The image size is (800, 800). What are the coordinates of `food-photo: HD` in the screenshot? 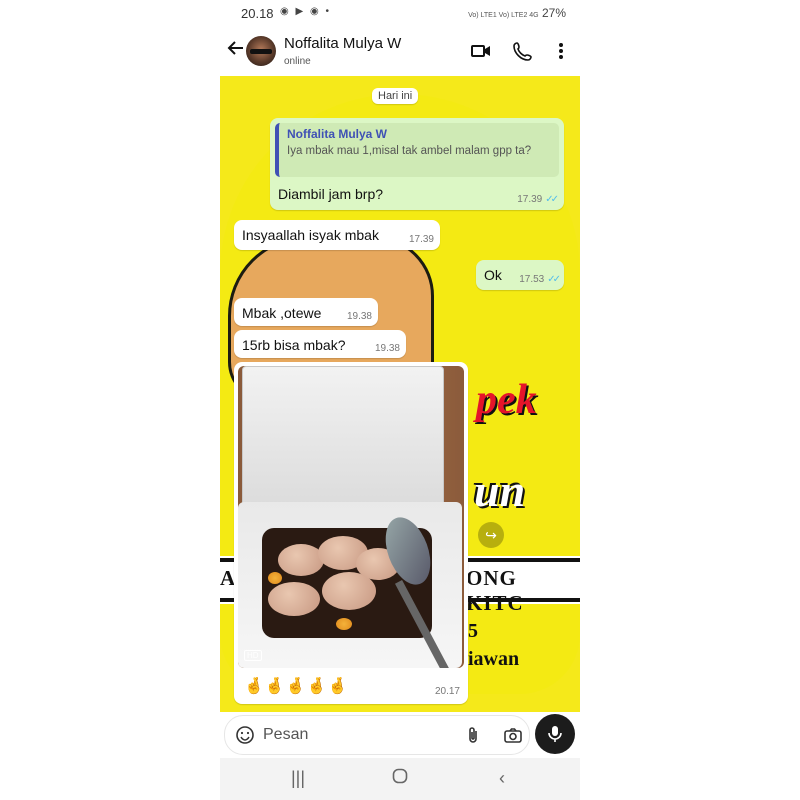 It's located at (351, 517).